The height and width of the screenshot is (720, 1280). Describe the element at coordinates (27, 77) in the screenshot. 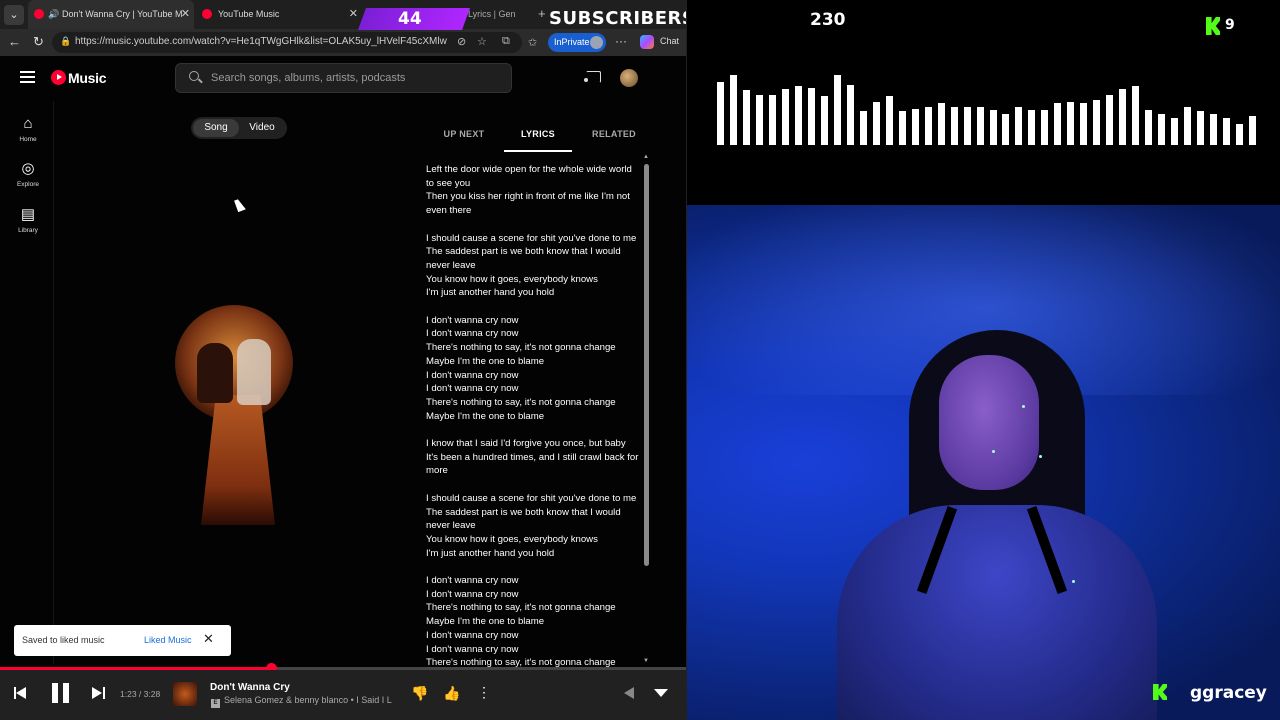

I see `hamburger-menu-icon` at that location.